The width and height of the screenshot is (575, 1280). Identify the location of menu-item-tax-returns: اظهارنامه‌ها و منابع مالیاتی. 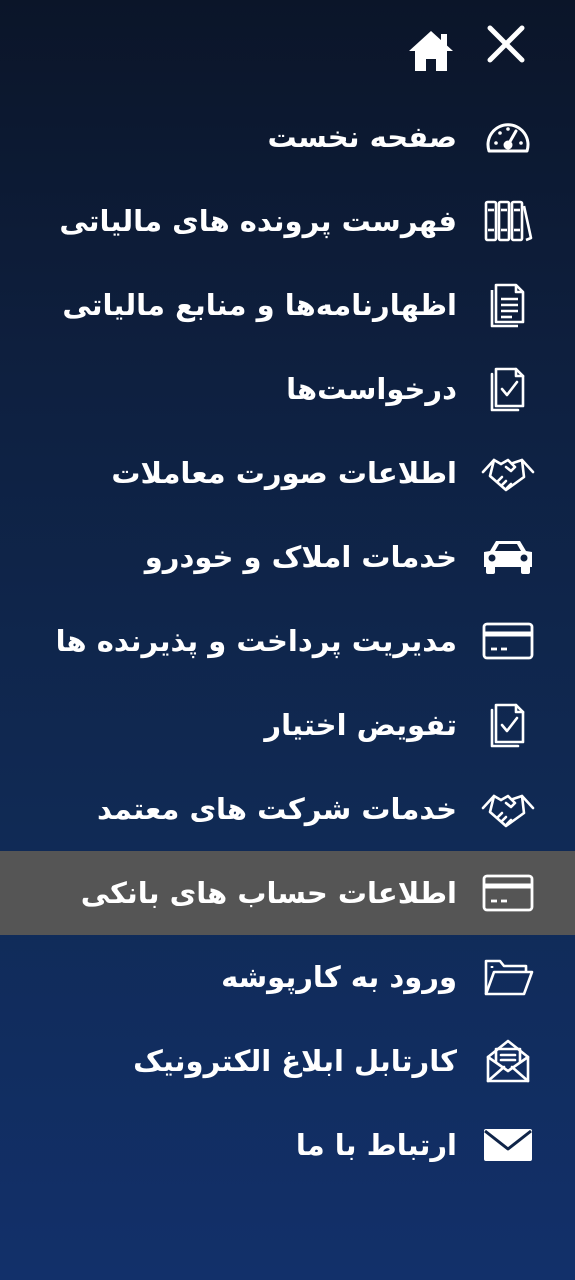
(287, 305).